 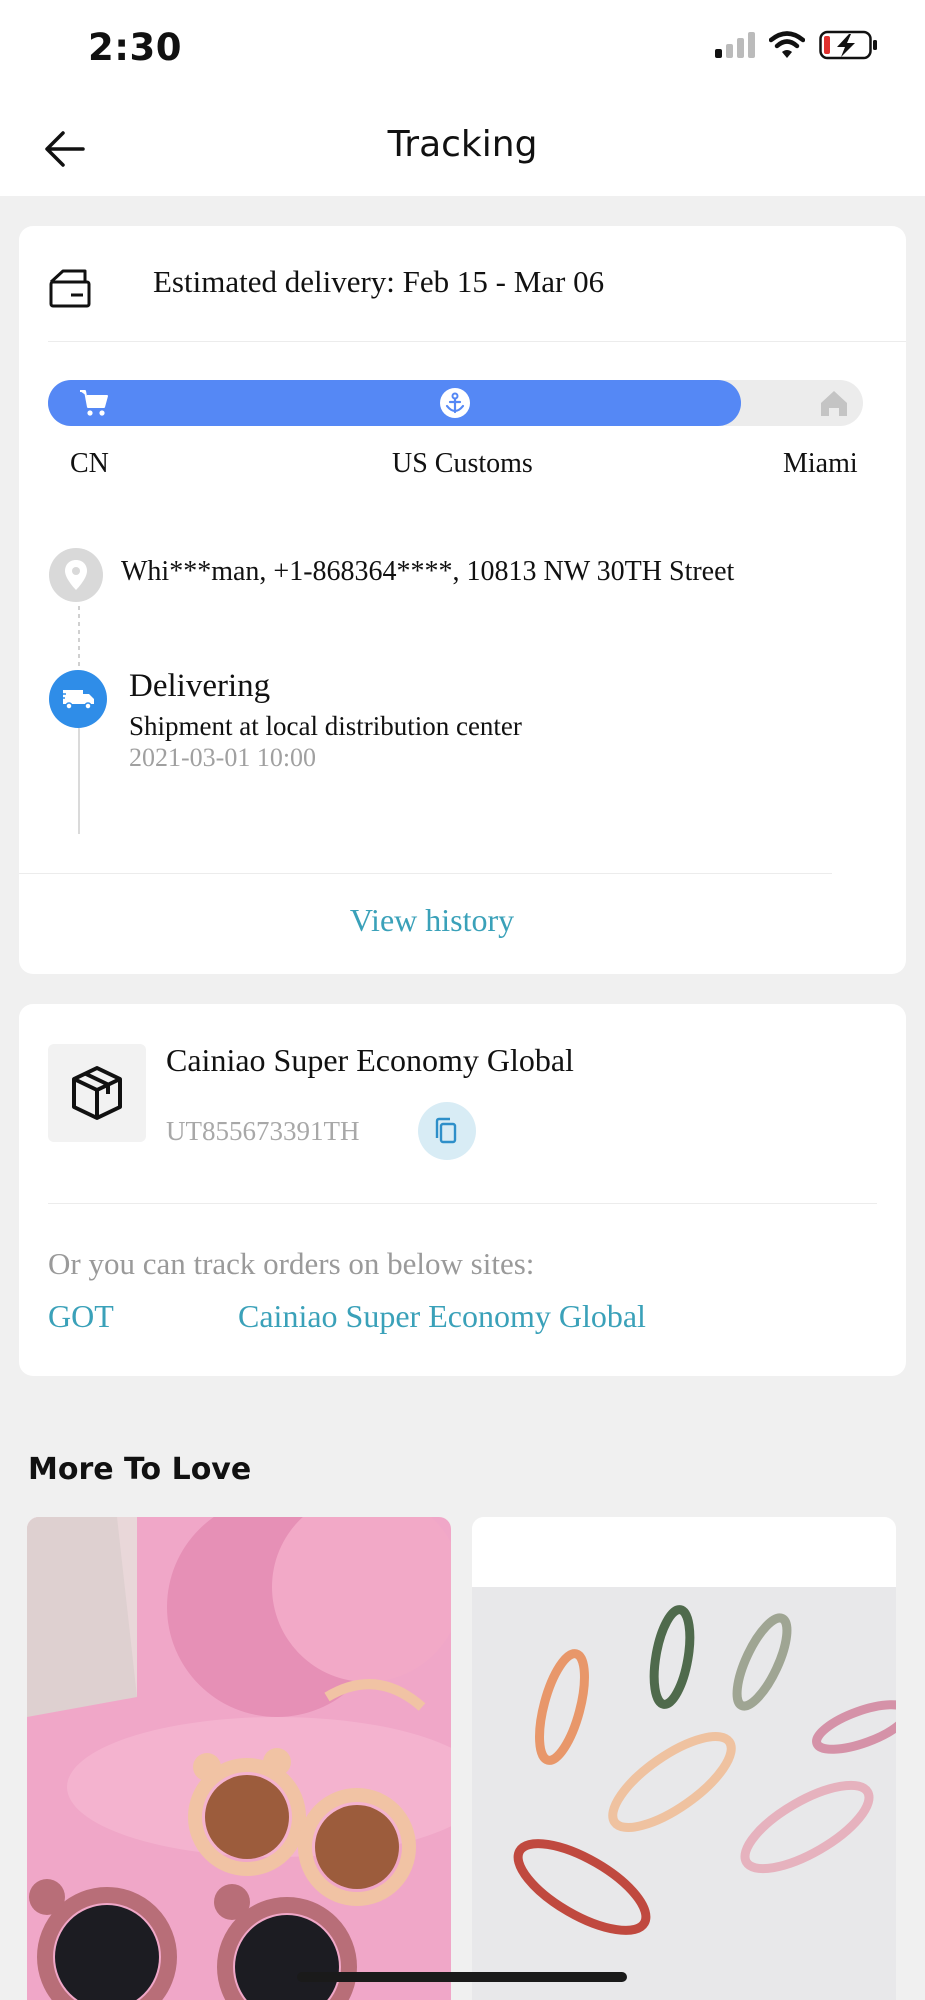 I want to click on delivery-box-icon, so click(x=70, y=288).